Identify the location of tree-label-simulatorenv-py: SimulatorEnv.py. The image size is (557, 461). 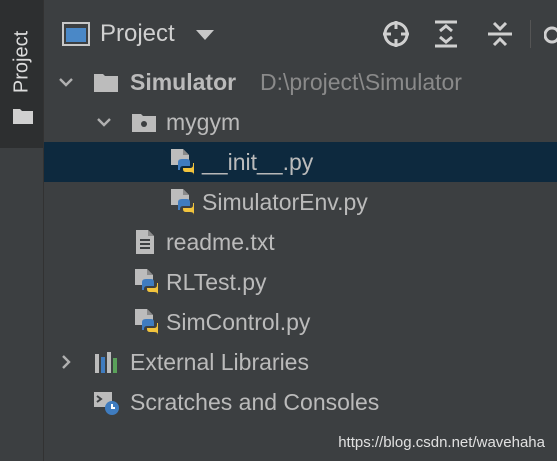
(285, 202).